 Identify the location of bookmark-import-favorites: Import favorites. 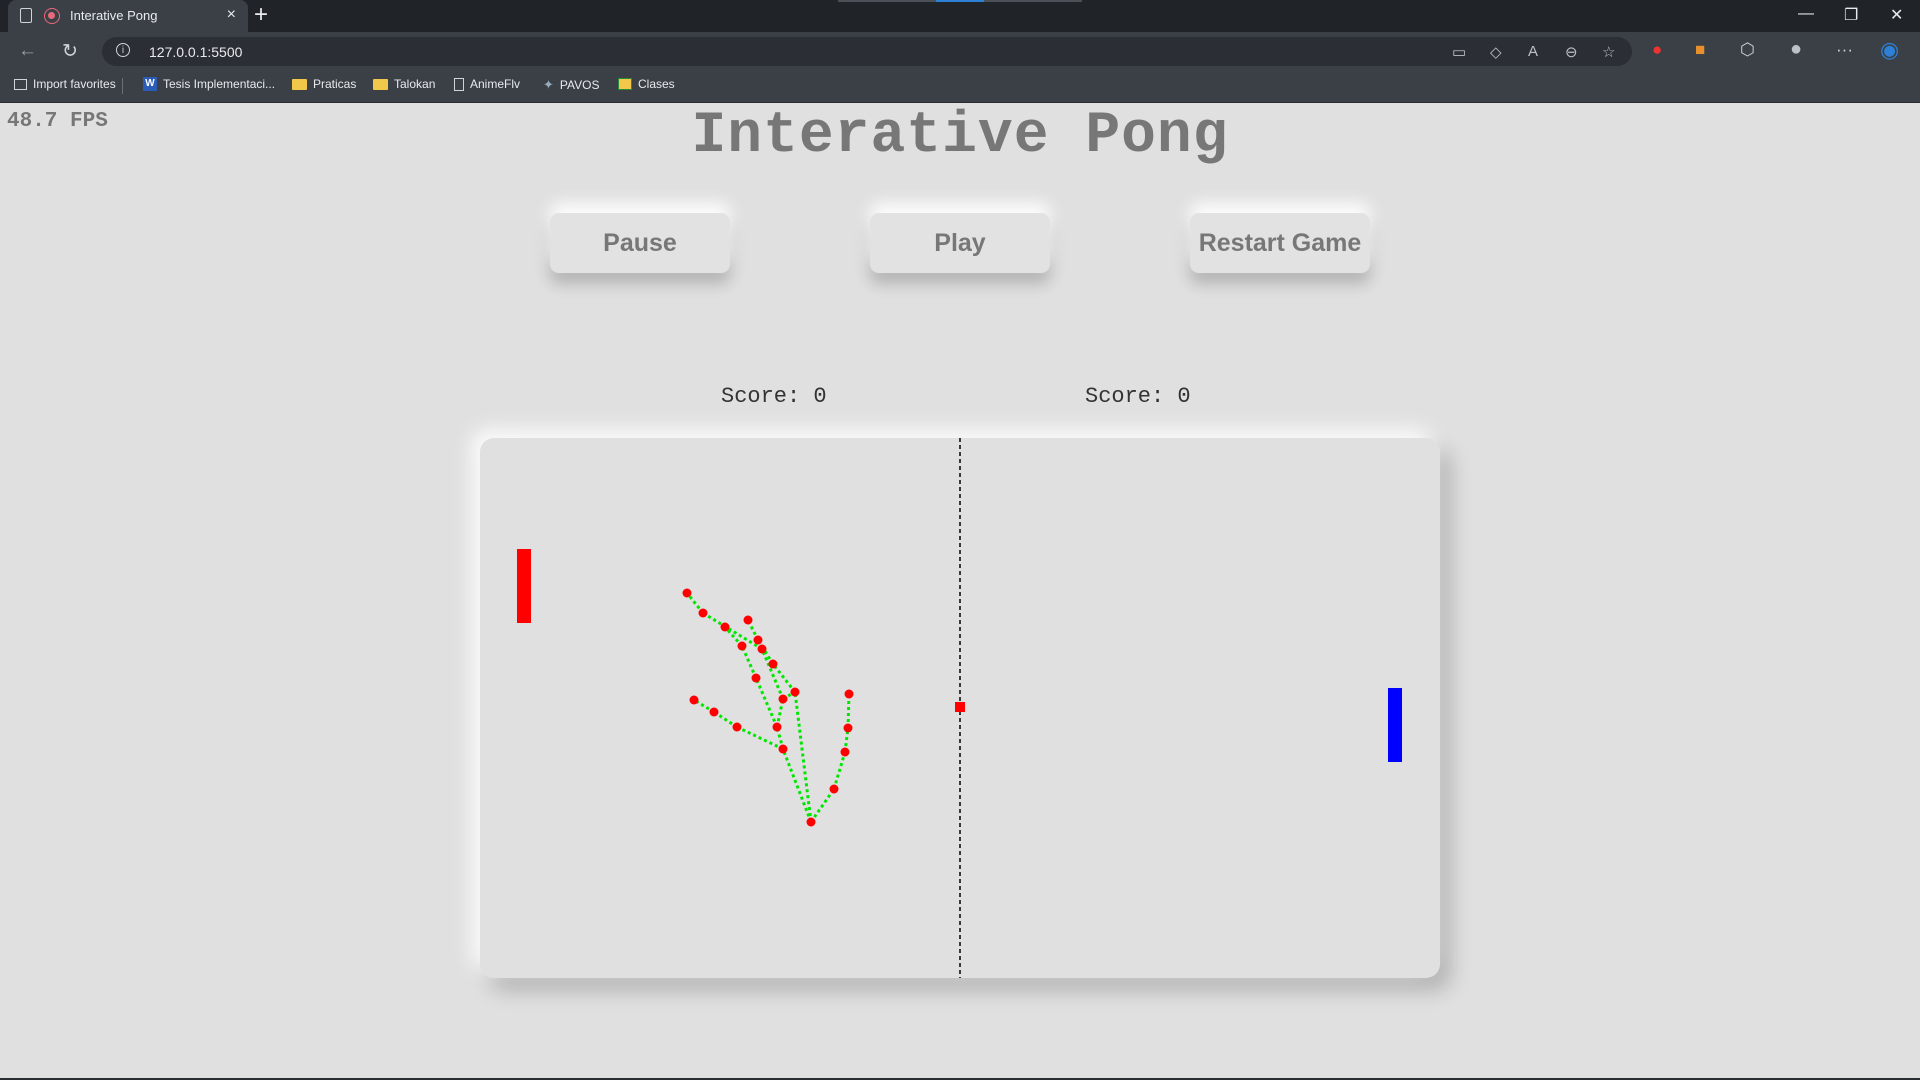
(65, 84).